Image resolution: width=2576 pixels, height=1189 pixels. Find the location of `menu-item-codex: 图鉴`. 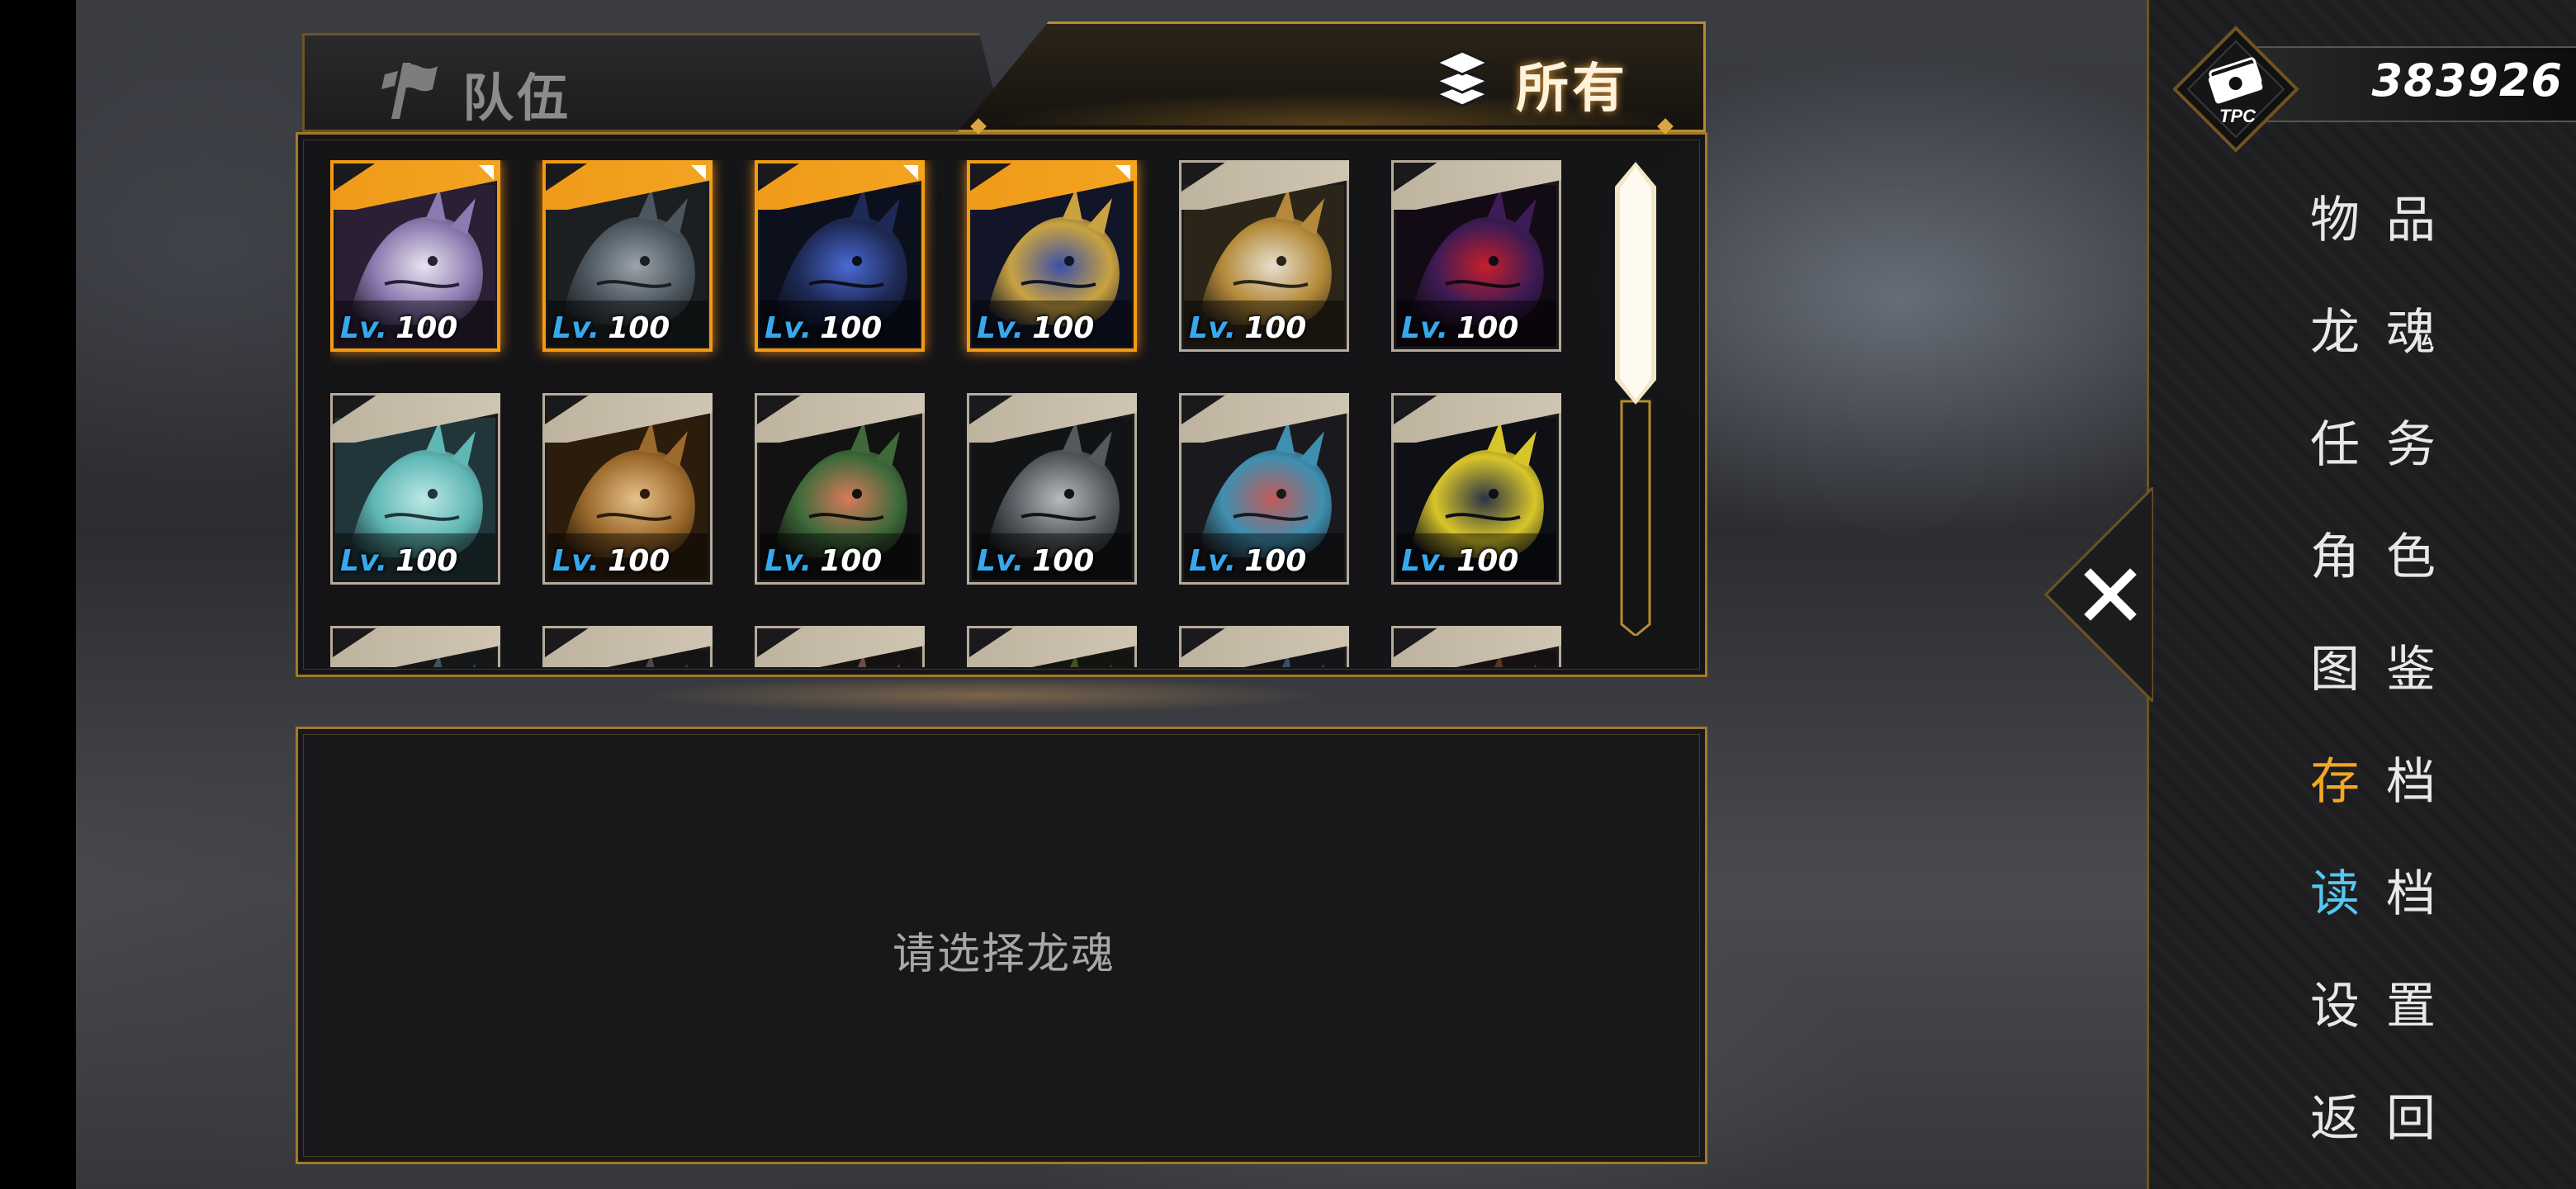

menu-item-codex: 图鉴 is located at coordinates (2427, 658).